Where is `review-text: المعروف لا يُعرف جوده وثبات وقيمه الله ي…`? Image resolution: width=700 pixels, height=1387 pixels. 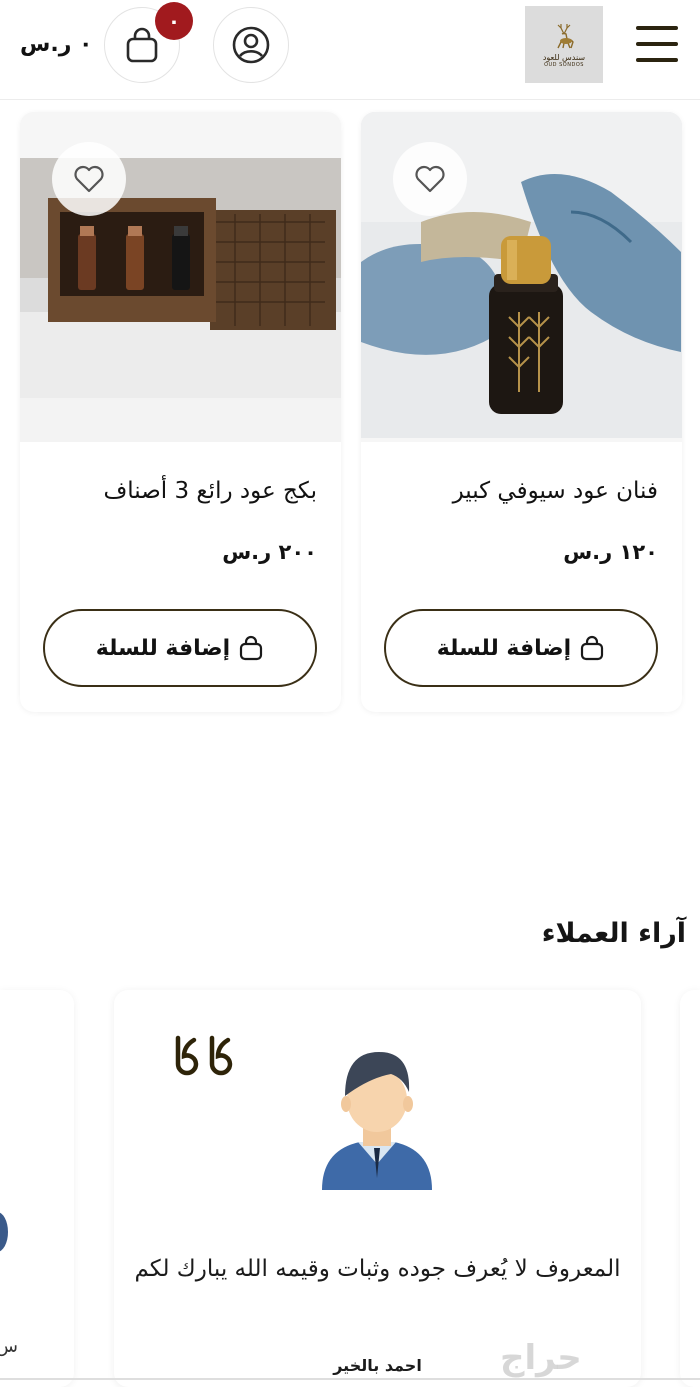 review-text: المعروف لا يُعرف جوده وثبات وقيمه الله ي… is located at coordinates (377, 1269).